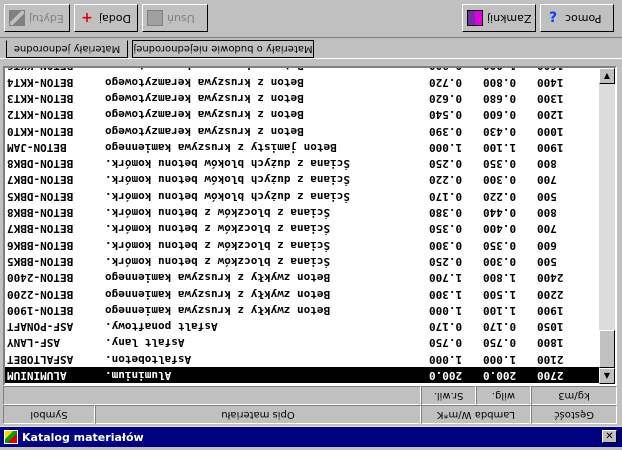 This screenshot has height=450, width=622. I want to click on help-button: ? Pomoc, so click(577, 18).